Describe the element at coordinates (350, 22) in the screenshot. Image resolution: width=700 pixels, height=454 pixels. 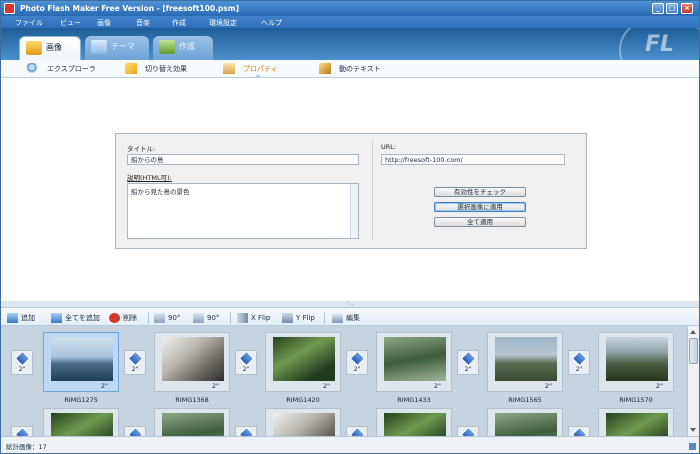
I see `menu-bar: ファイル ビュー 画像 音楽 作成 環境設定 ヘルプ` at that location.